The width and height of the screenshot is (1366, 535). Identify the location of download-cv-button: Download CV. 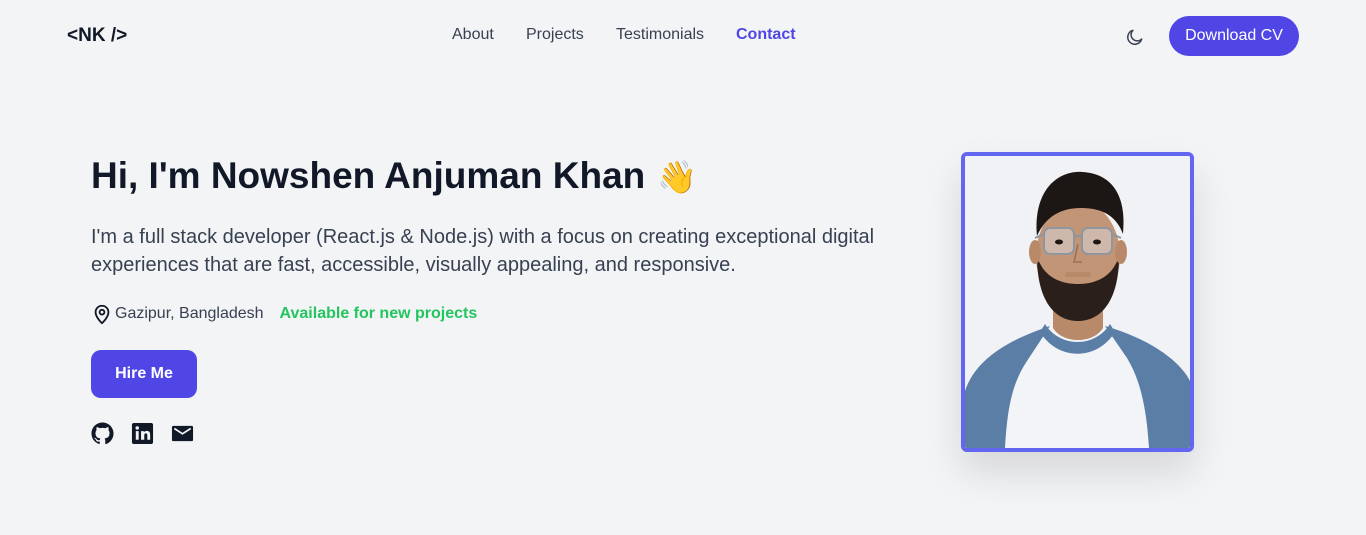
(1234, 36).